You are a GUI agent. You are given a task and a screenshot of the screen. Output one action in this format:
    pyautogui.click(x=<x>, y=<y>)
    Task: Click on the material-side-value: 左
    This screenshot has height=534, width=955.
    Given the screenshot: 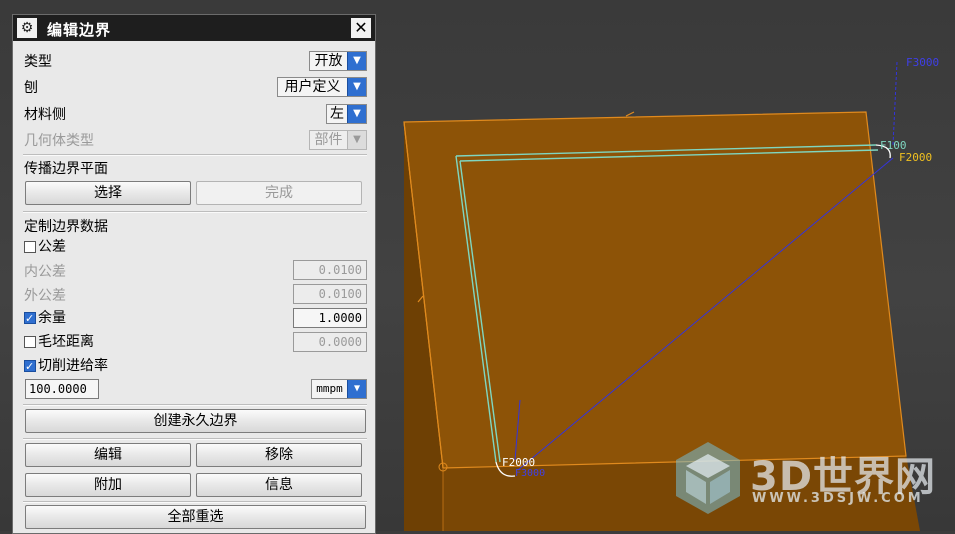 What is the action you would take?
    pyautogui.click(x=337, y=114)
    